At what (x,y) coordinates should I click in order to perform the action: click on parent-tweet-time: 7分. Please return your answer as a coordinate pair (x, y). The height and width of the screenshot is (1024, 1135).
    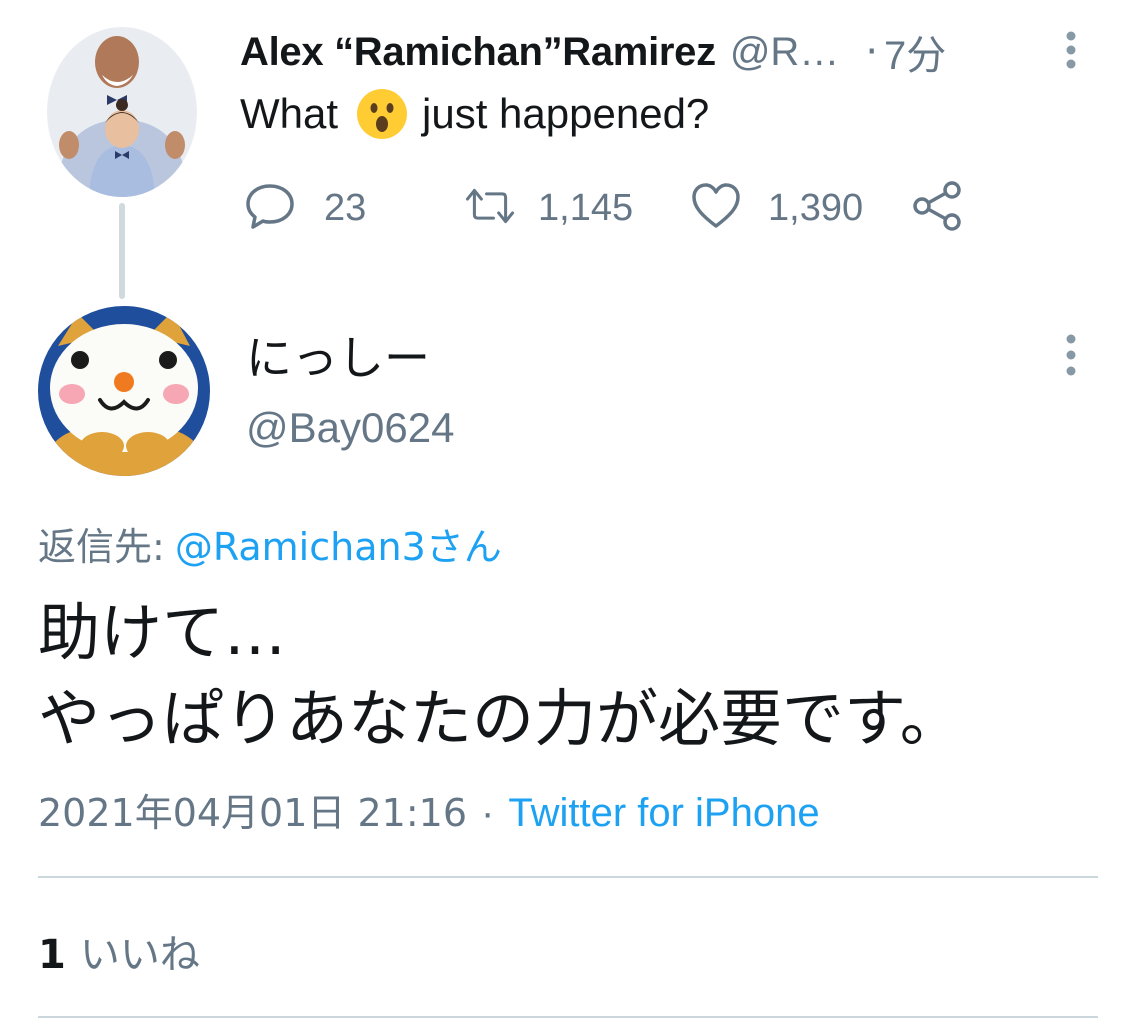
    Looking at the image, I should click on (915, 56).